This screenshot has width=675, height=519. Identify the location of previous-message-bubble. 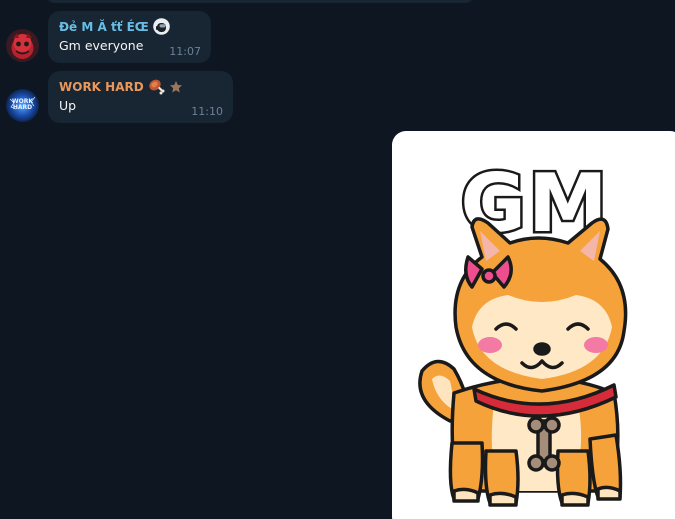
(260, 1).